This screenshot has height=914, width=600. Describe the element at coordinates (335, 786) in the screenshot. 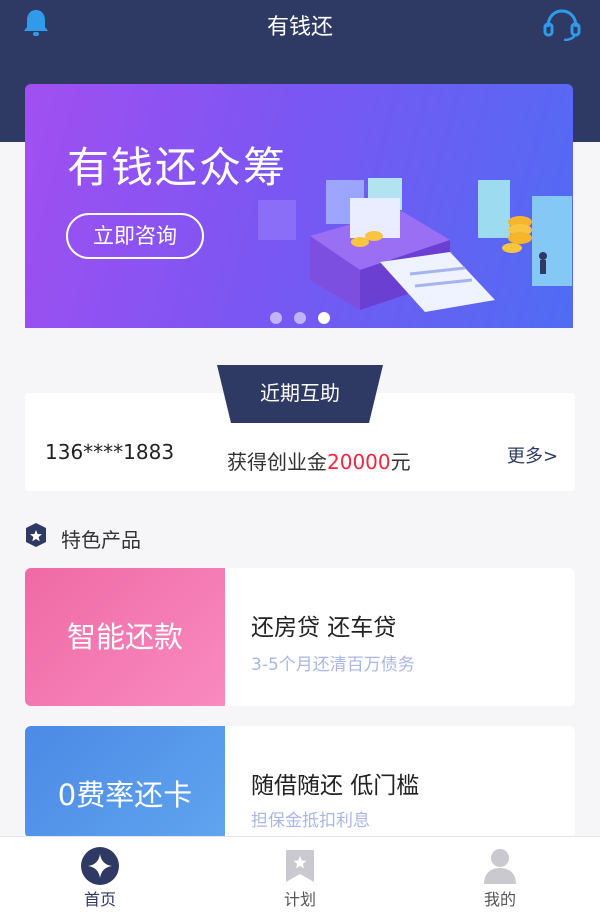

I see `product-title: 随借随还 低门槛` at that location.